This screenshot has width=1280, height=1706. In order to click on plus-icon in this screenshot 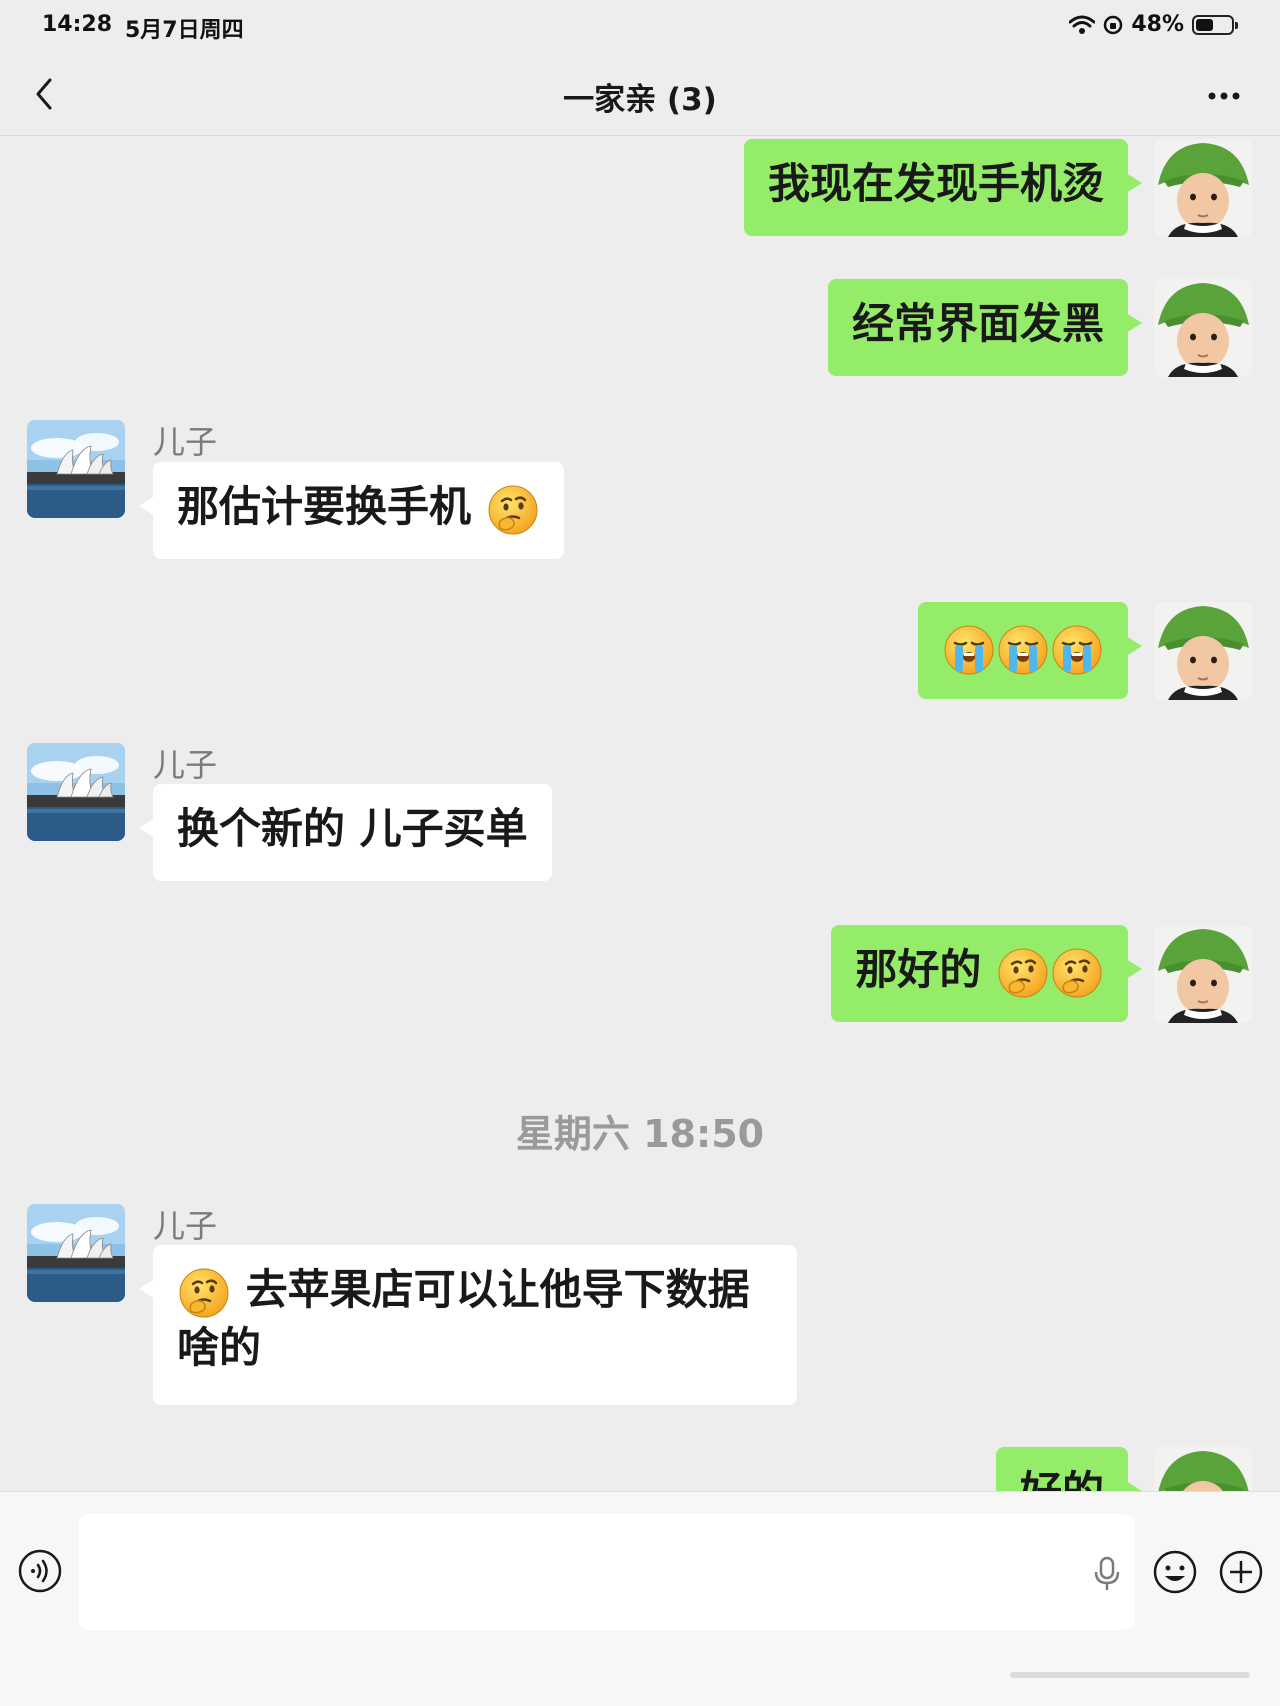, I will do `click(1241, 1572)`.